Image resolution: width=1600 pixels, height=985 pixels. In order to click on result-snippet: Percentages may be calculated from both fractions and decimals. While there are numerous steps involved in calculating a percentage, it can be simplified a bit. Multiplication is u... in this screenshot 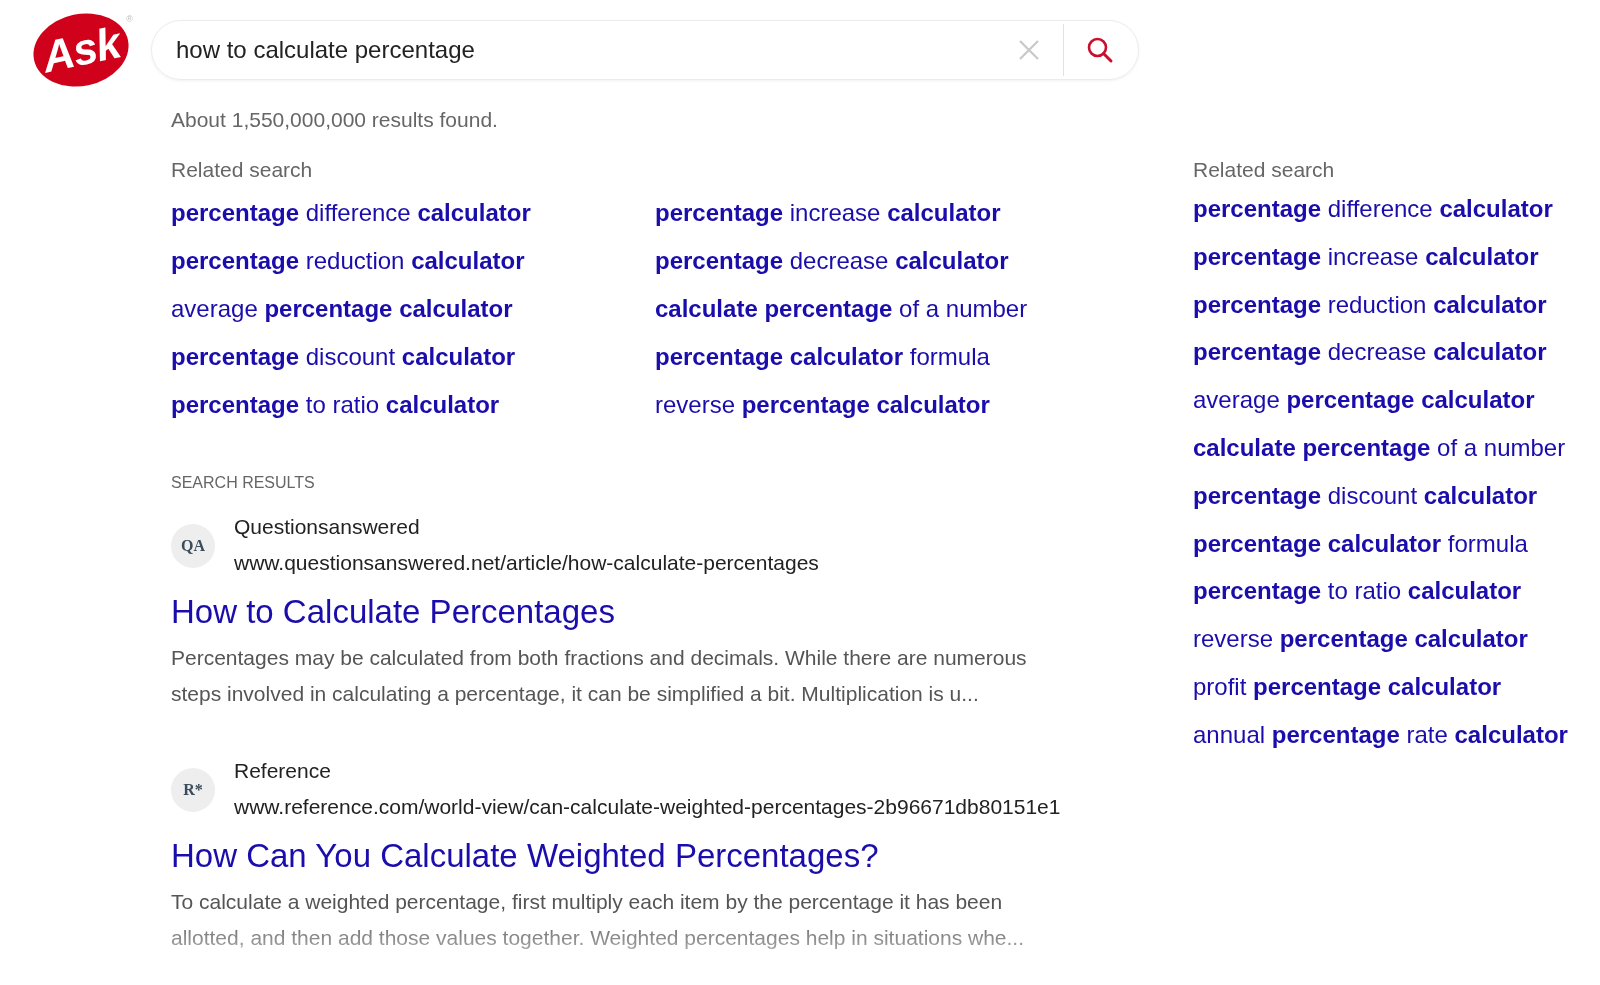, I will do `click(599, 676)`.